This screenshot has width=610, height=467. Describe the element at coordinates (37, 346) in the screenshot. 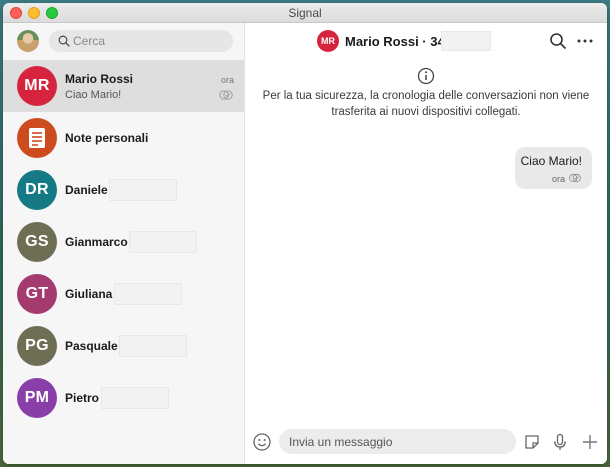

I see `avatar: PG` at that location.